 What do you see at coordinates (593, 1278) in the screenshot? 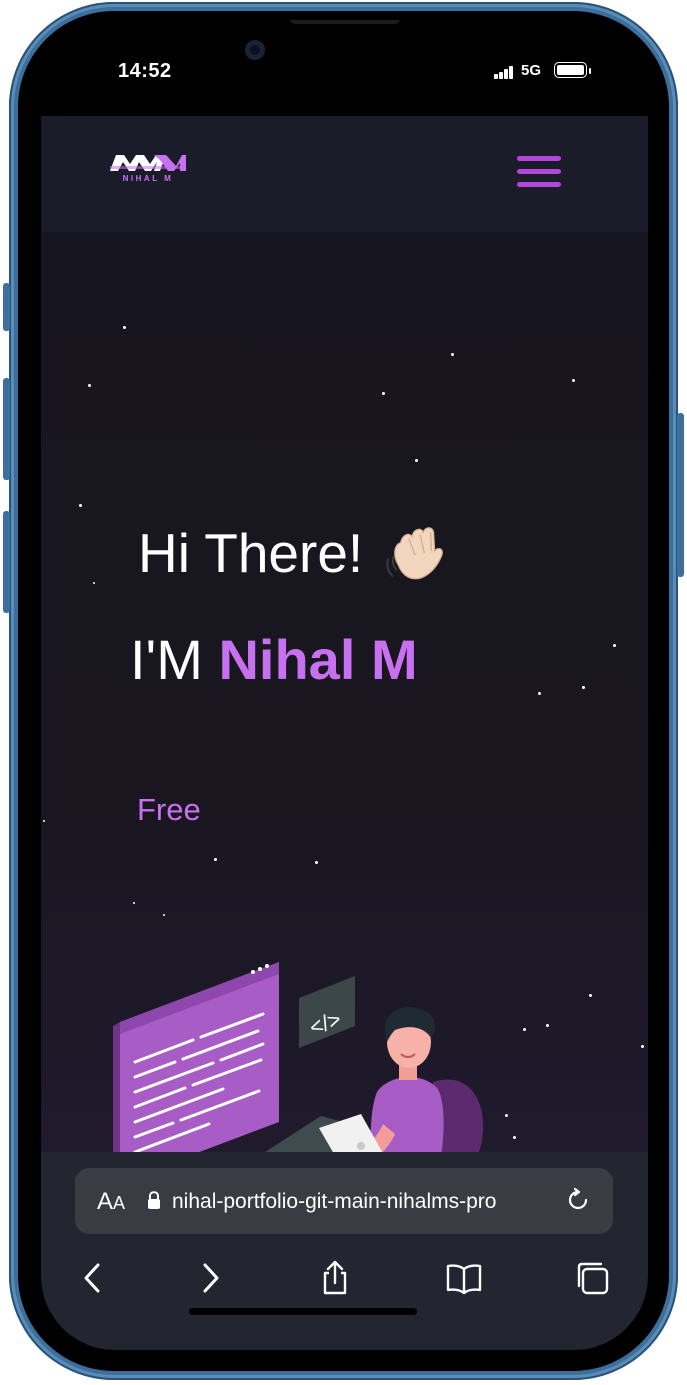
I see `tabs-icon` at bounding box center [593, 1278].